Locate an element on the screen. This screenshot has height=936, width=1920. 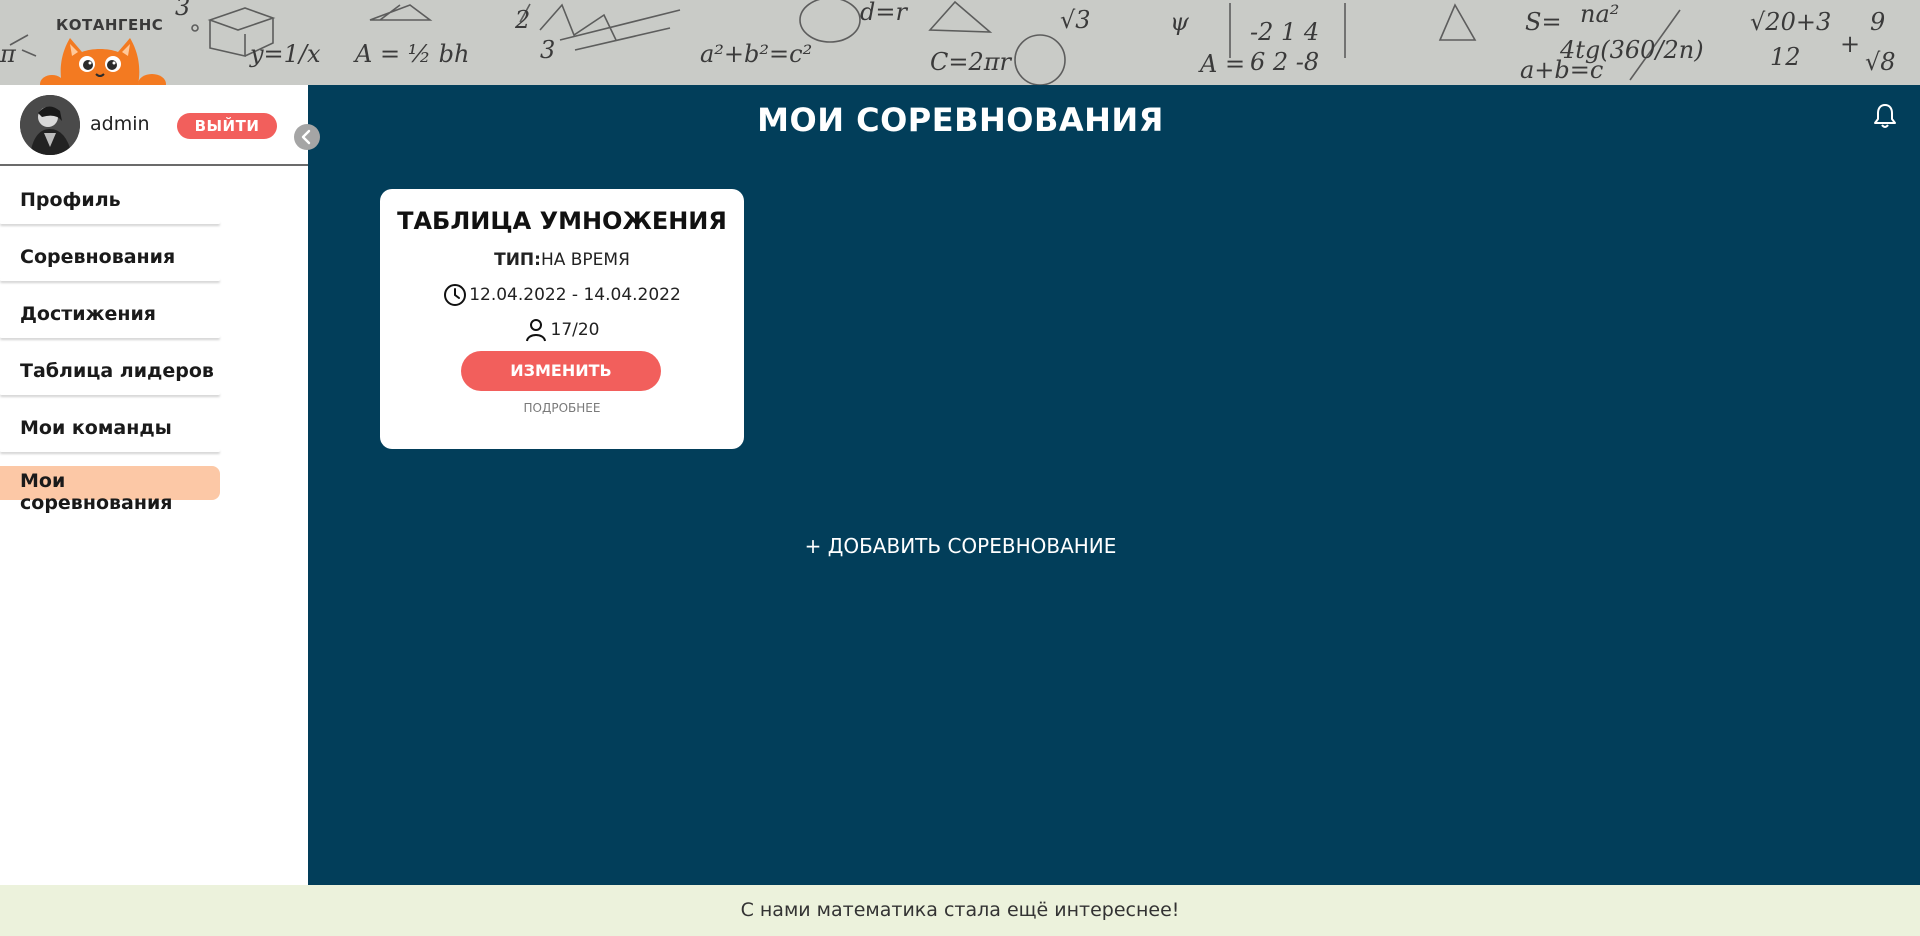
chevron-left-icon is located at coordinates (306, 137).